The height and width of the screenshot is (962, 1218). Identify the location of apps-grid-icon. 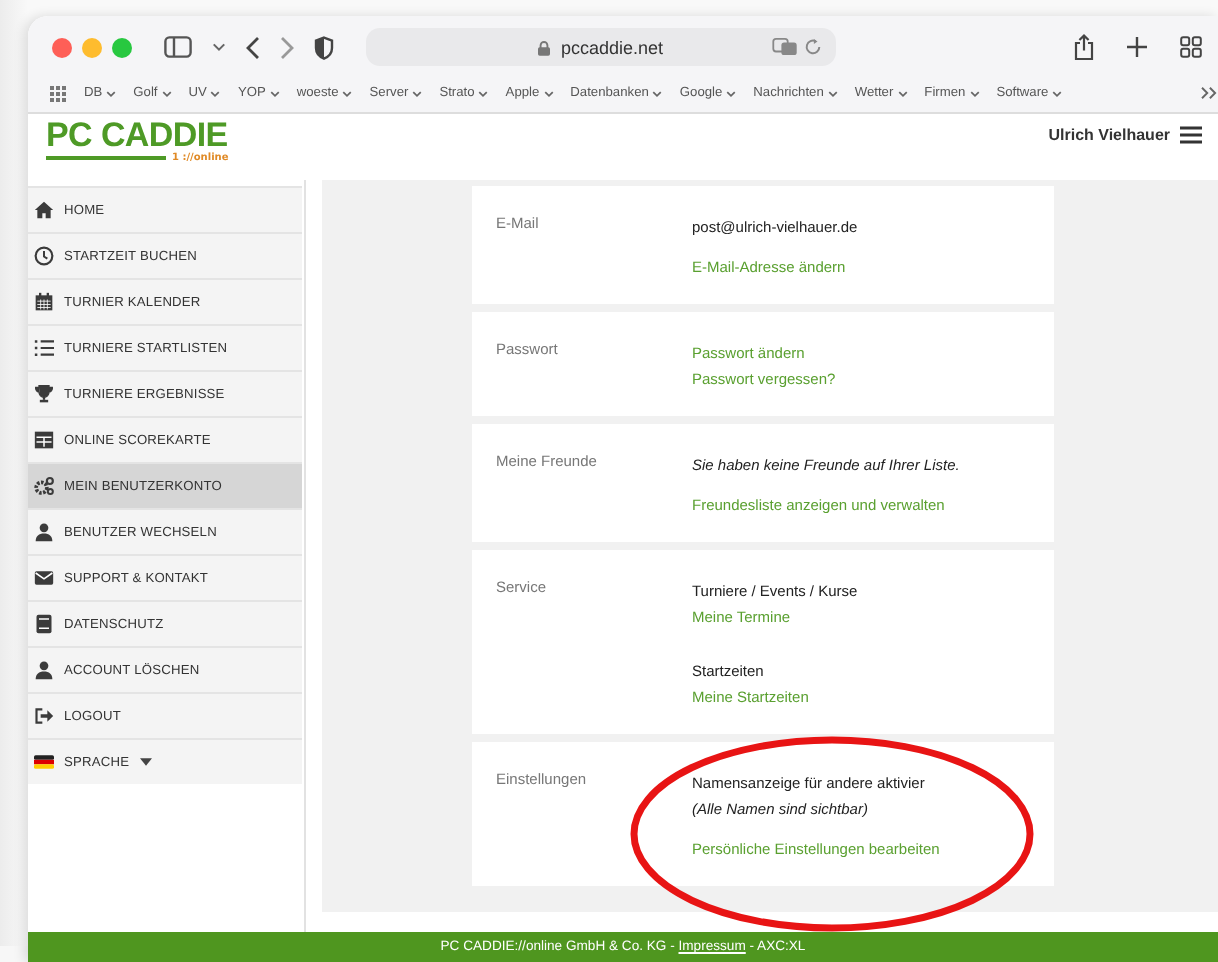
(58, 93).